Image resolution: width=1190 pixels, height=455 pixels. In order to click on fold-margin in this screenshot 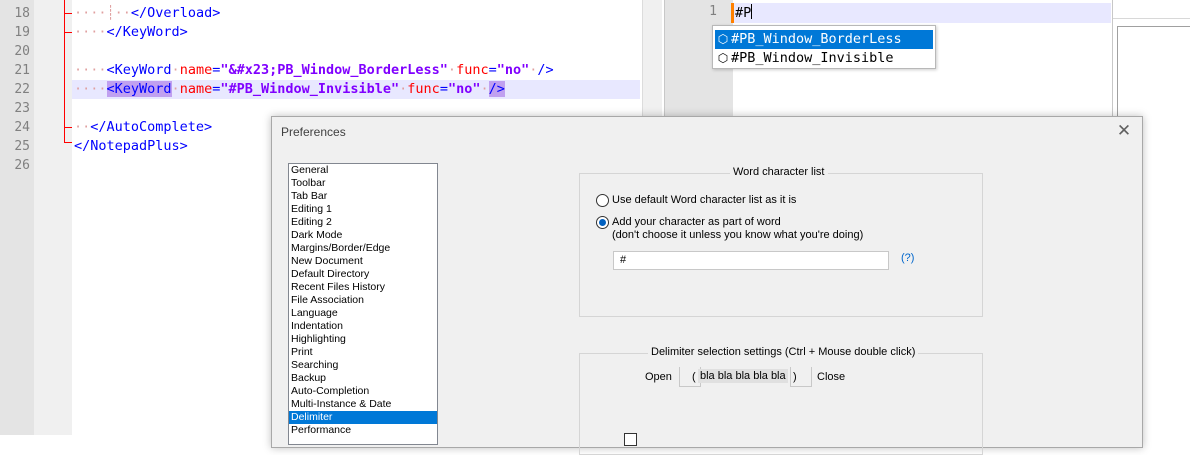, I will do `click(53, 217)`.